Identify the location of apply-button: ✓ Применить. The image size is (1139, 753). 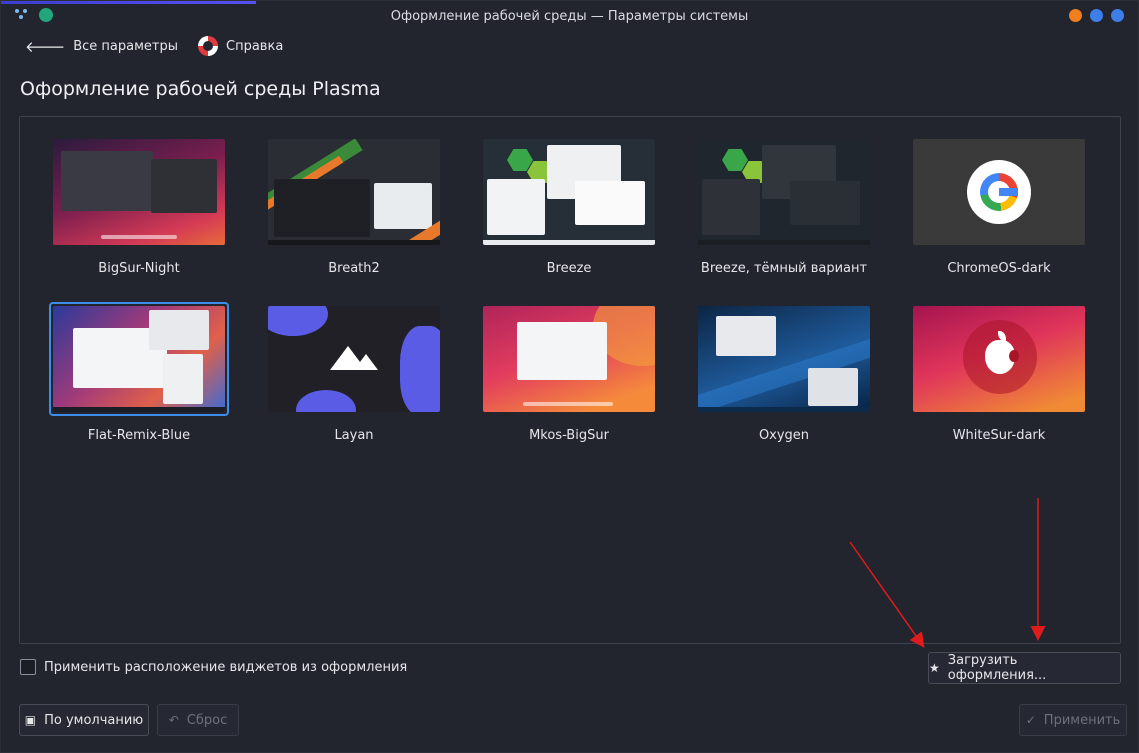
(1073, 720).